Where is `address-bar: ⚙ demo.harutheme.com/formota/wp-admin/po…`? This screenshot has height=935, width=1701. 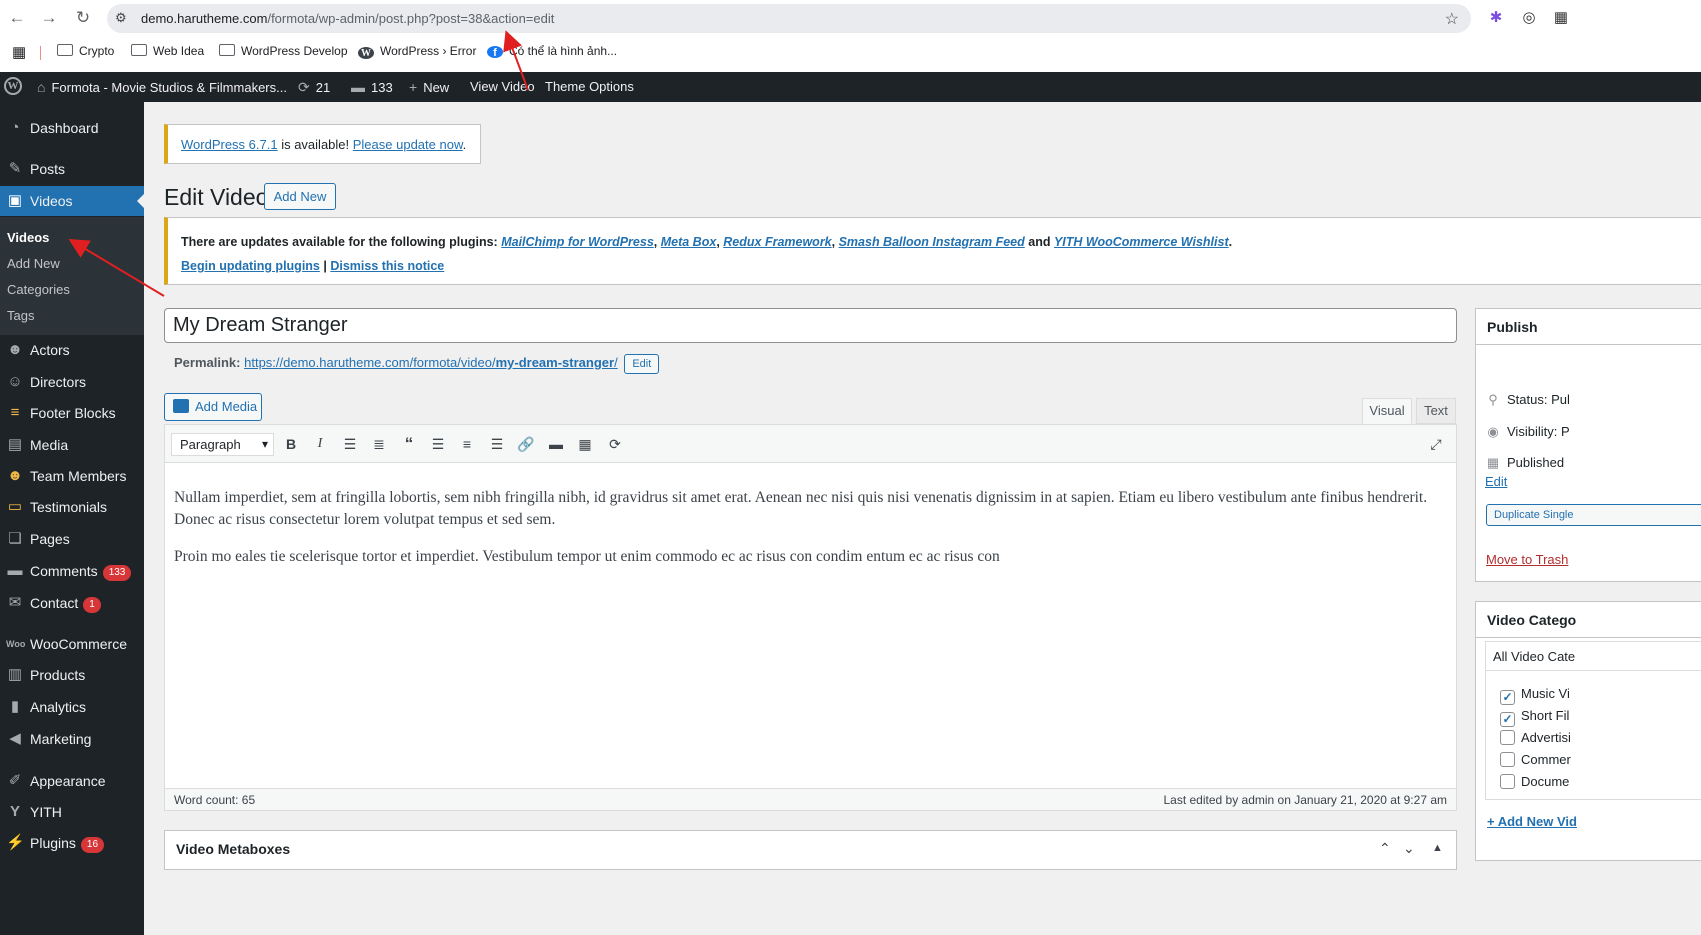 address-bar: ⚙ demo.harutheme.com/formota/wp-admin/po… is located at coordinates (789, 18).